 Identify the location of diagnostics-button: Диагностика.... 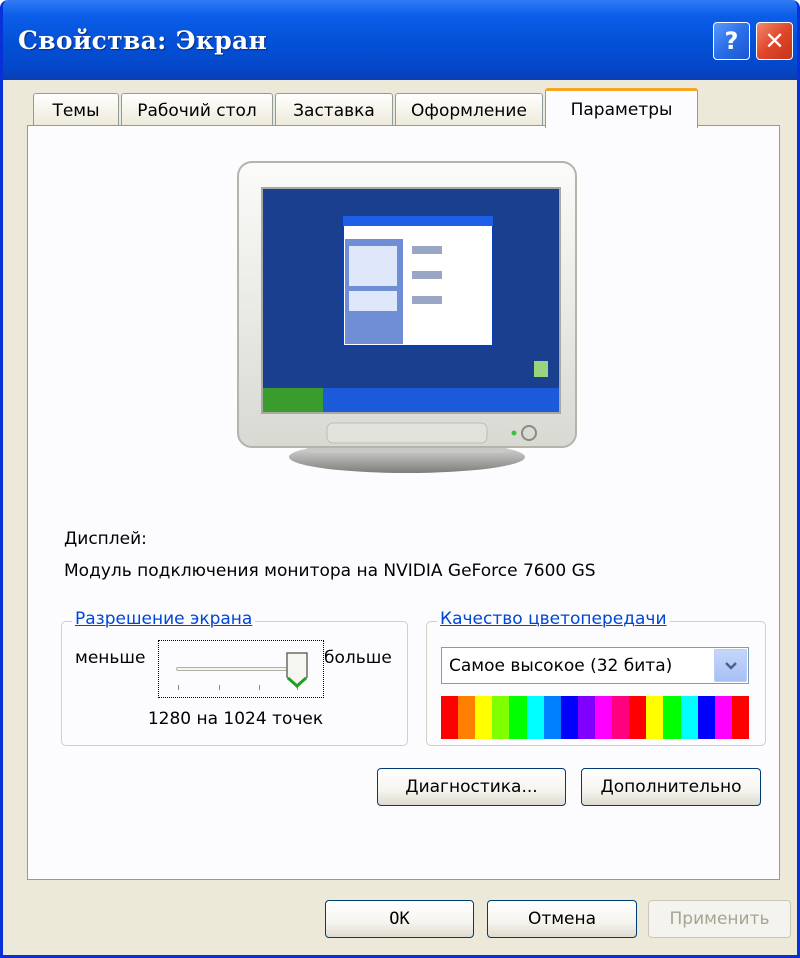
(471, 787).